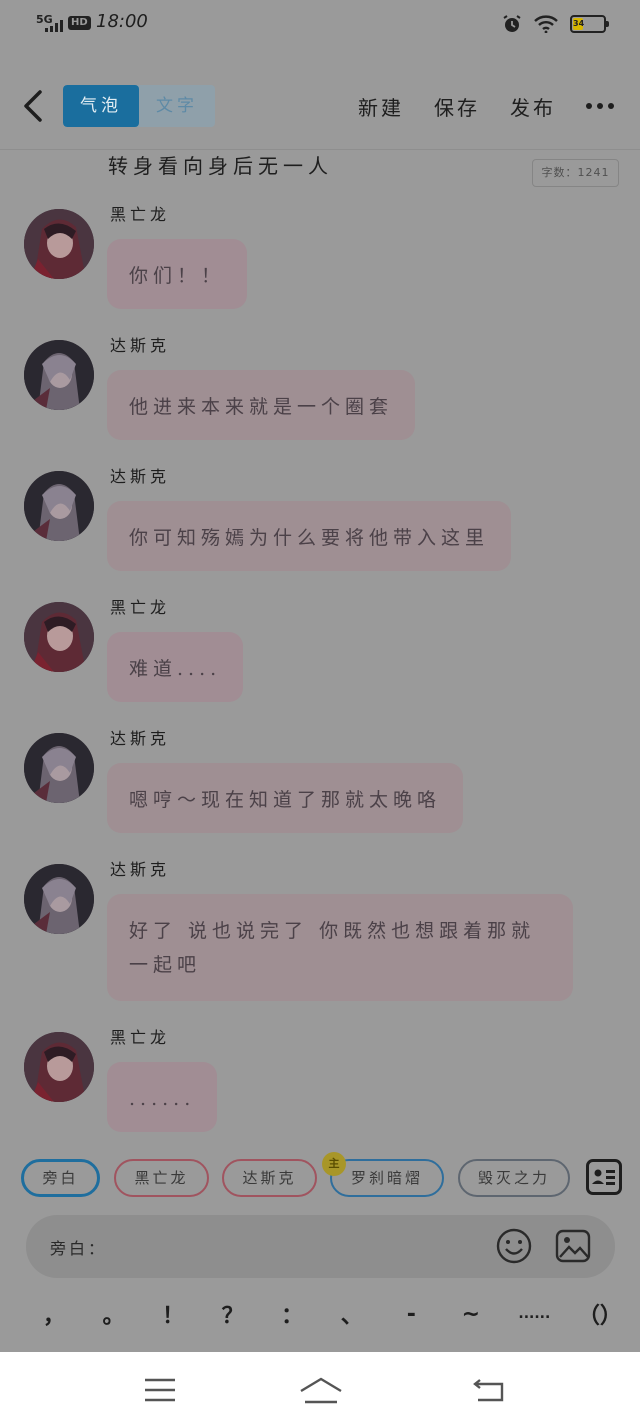 The height and width of the screenshot is (1427, 640). Describe the element at coordinates (352, 1314) in the screenshot. I see `punct-enumeration-comma: 、` at that location.